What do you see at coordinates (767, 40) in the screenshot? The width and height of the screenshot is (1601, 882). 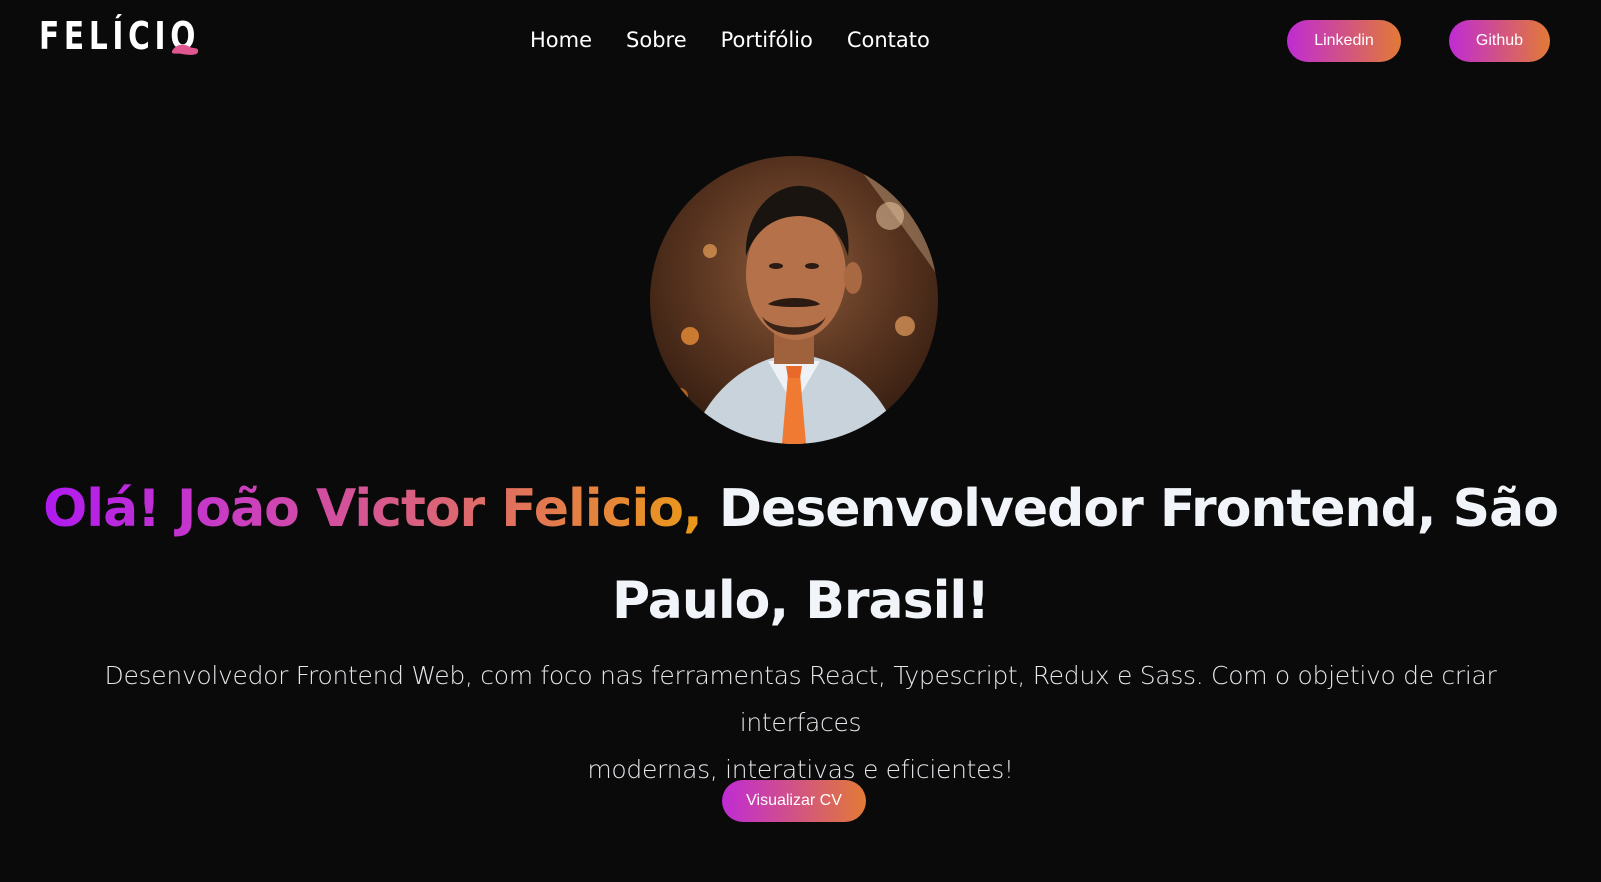 I see `nav-portfolio: Portifólio` at bounding box center [767, 40].